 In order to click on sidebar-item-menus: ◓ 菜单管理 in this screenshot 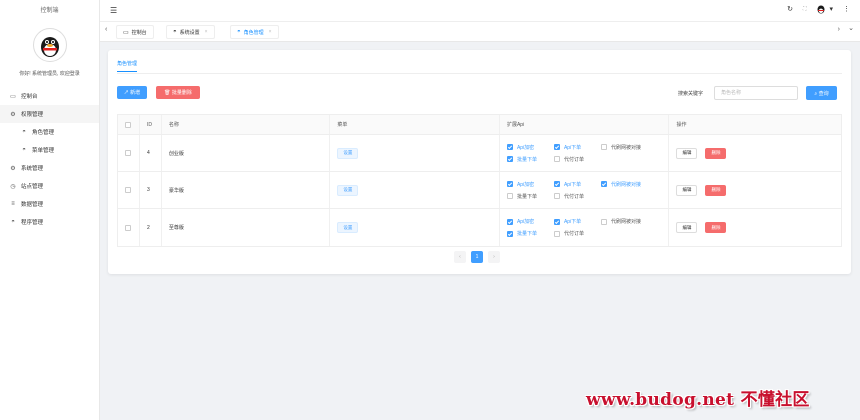, I will do `click(49, 150)`.